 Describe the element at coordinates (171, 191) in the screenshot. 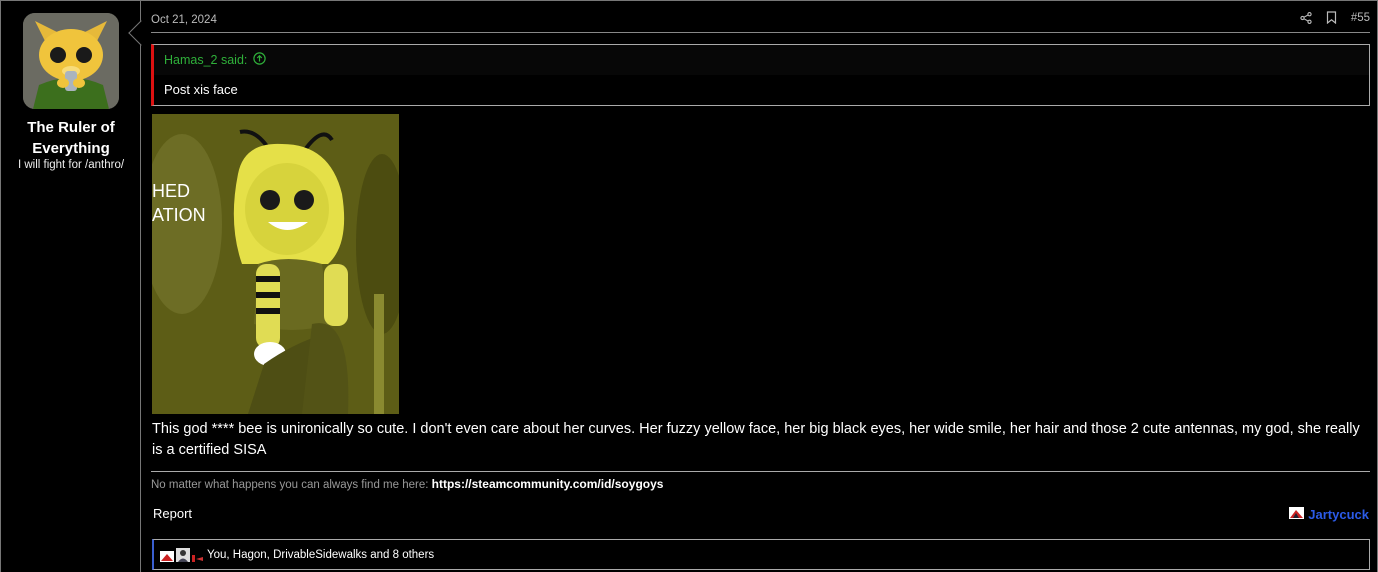

I see `image-caption-line-1: HED` at that location.